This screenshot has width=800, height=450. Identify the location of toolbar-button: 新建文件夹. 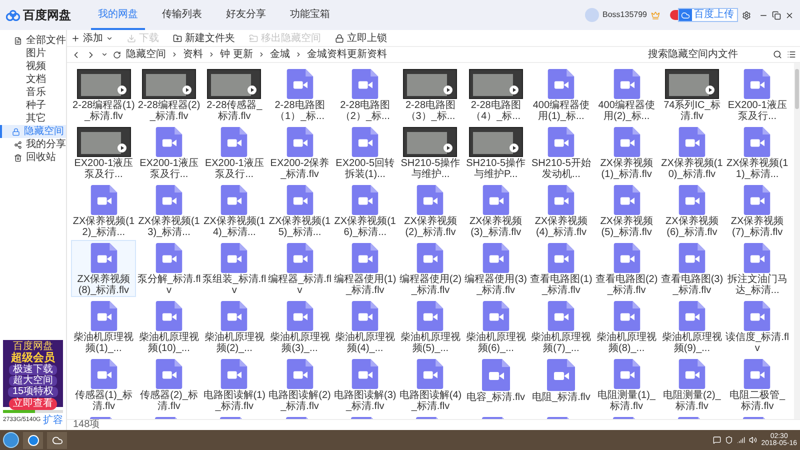
(204, 38).